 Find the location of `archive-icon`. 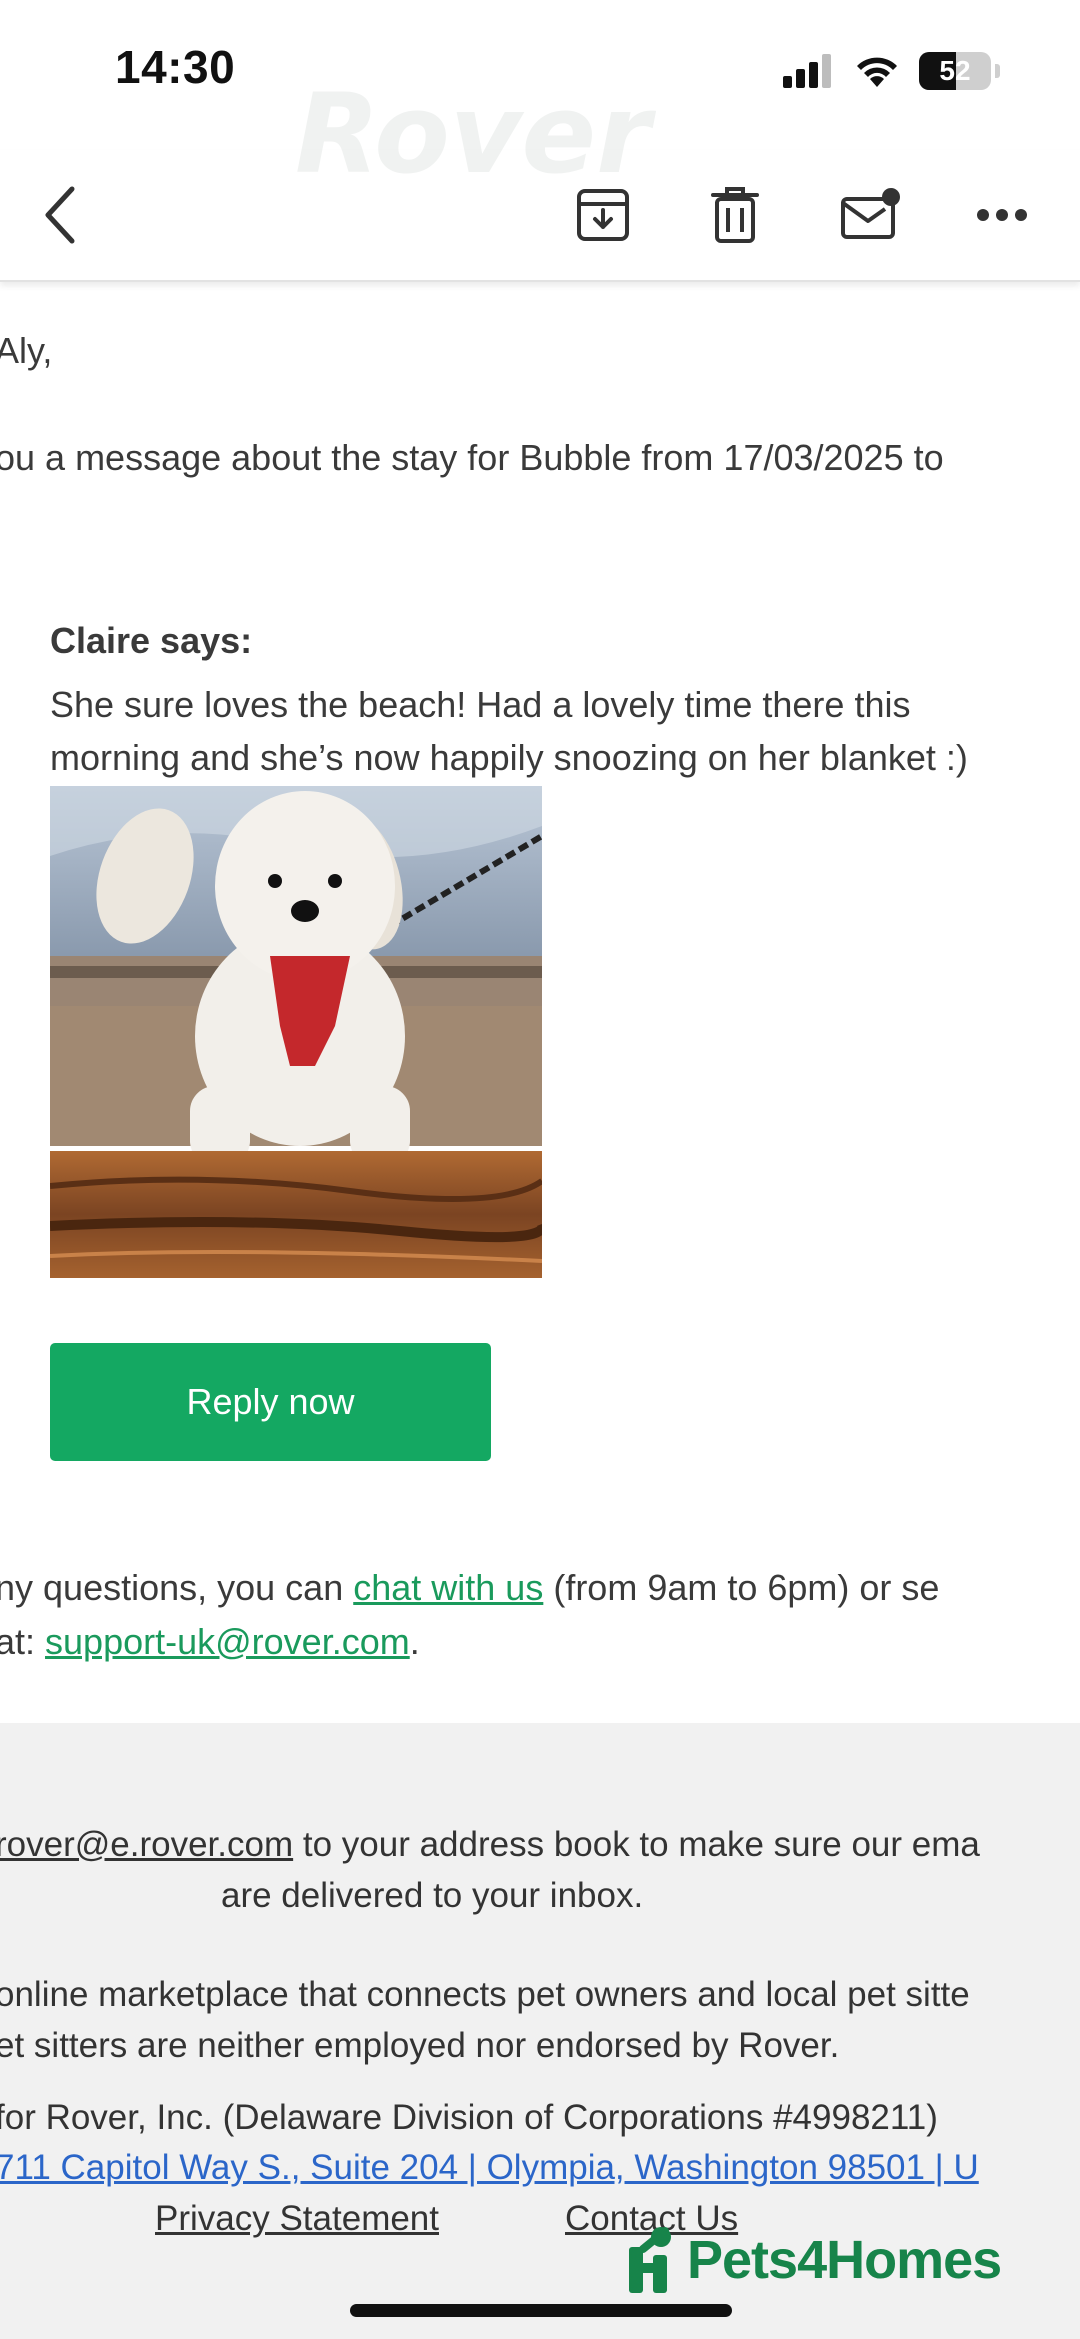

archive-icon is located at coordinates (603, 215).